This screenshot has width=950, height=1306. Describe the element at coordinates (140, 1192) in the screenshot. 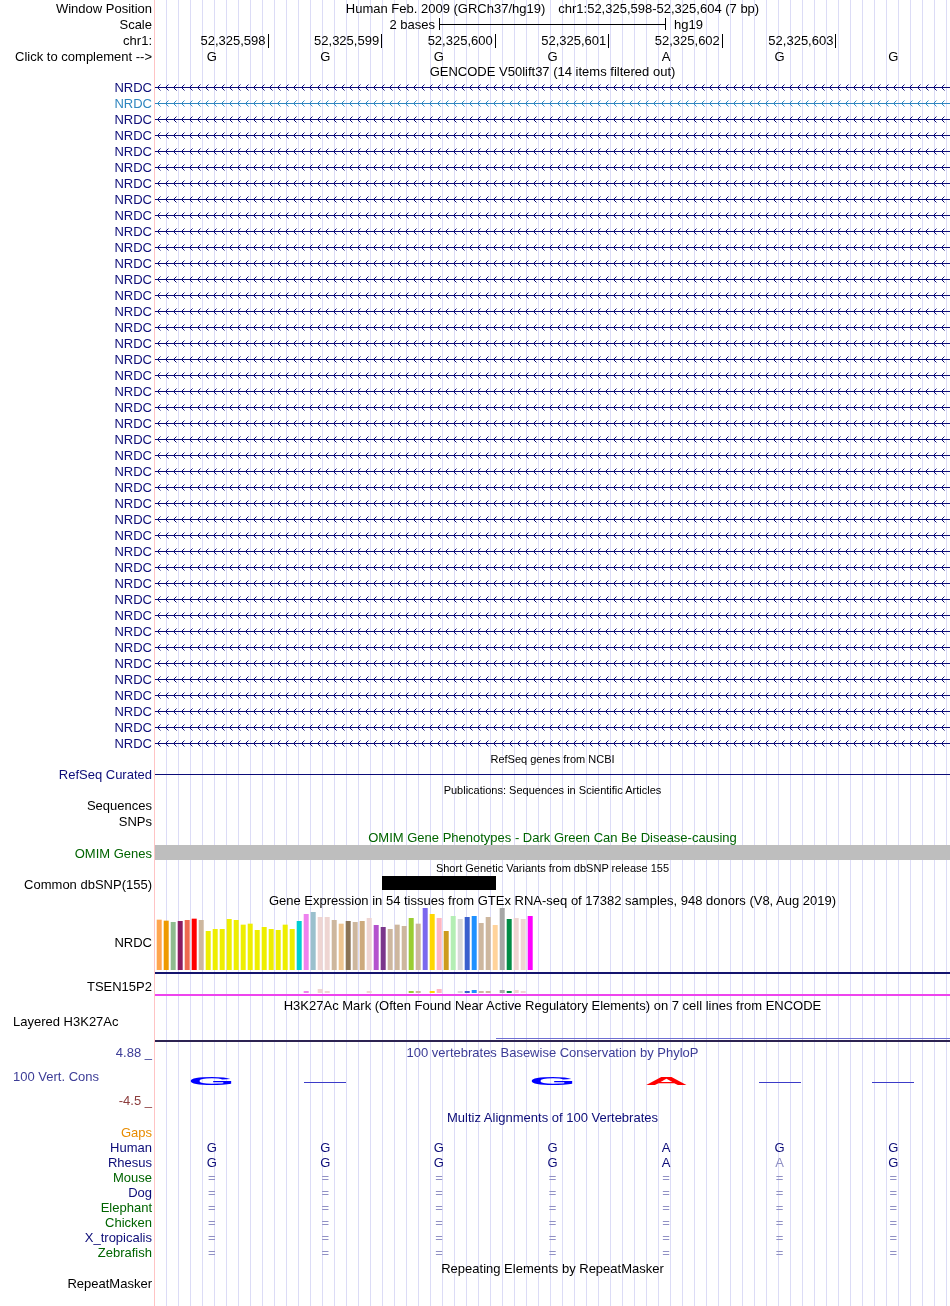

I see `species-label: Dog` at that location.